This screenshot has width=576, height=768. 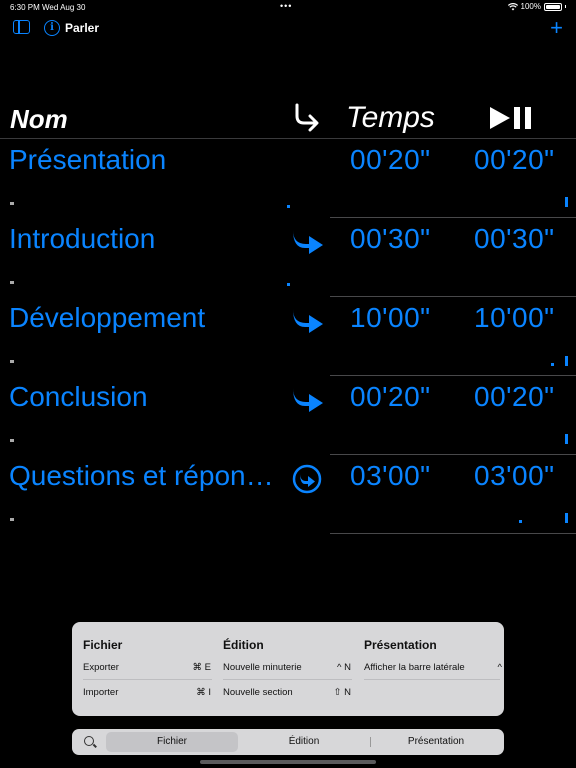 What do you see at coordinates (64, 7) in the screenshot?
I see `status-date: Wed Aug 30` at bounding box center [64, 7].